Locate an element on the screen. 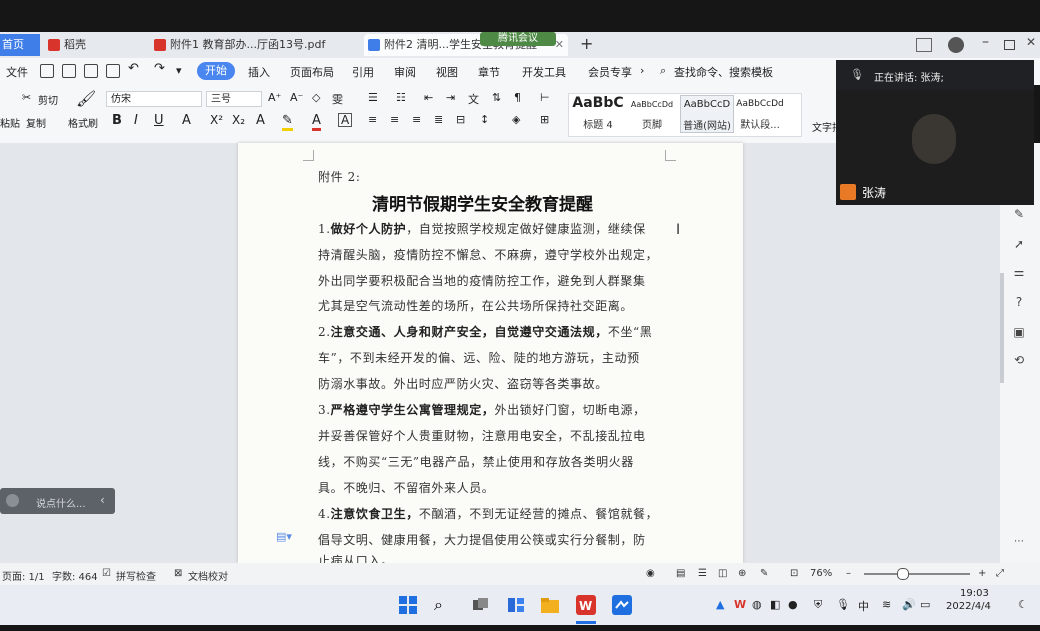 The width and height of the screenshot is (1040, 631). tab-daoke: 稻壳 is located at coordinates (94, 45).